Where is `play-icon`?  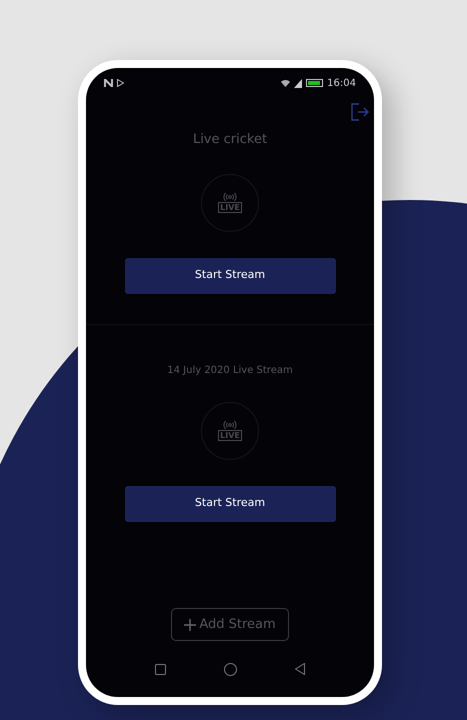 play-icon is located at coordinates (120, 83).